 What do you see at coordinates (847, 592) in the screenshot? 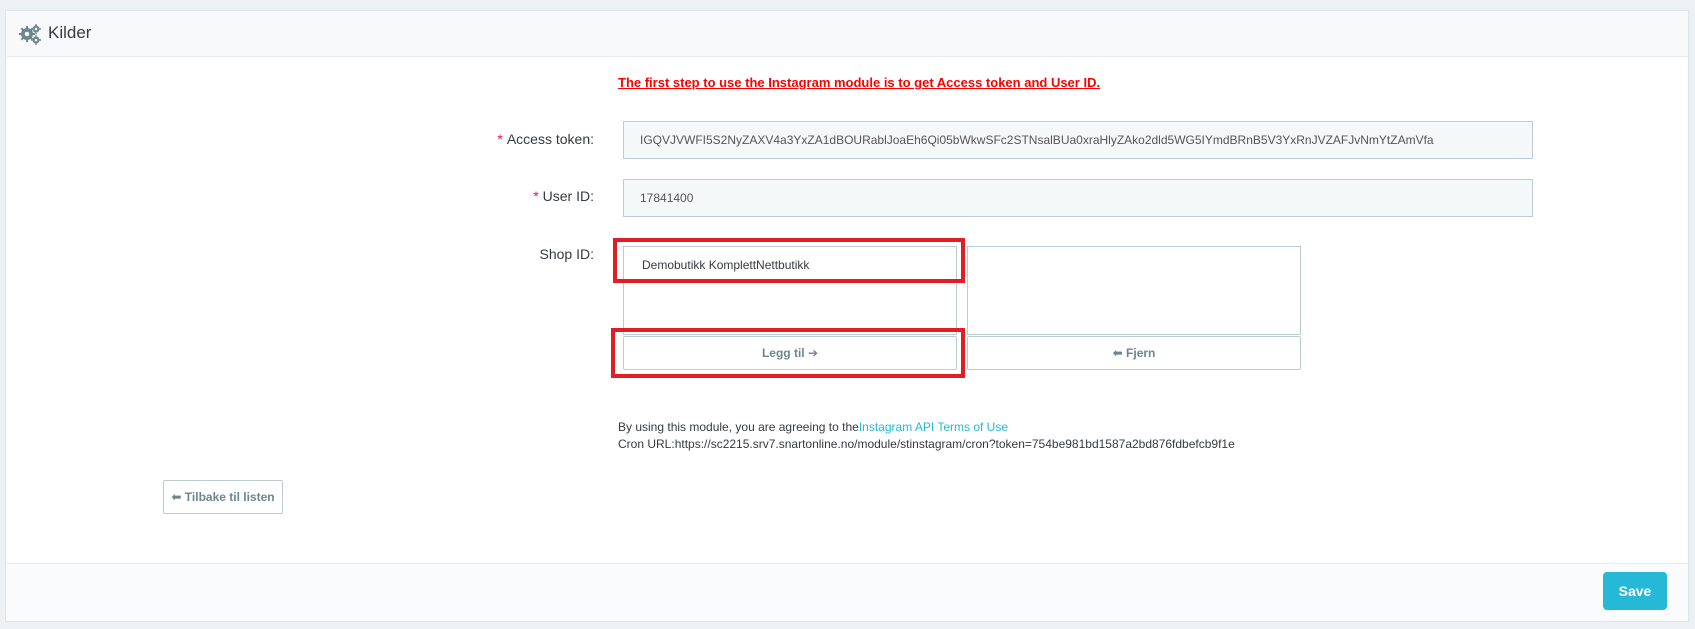
I see `panel-footer` at bounding box center [847, 592].